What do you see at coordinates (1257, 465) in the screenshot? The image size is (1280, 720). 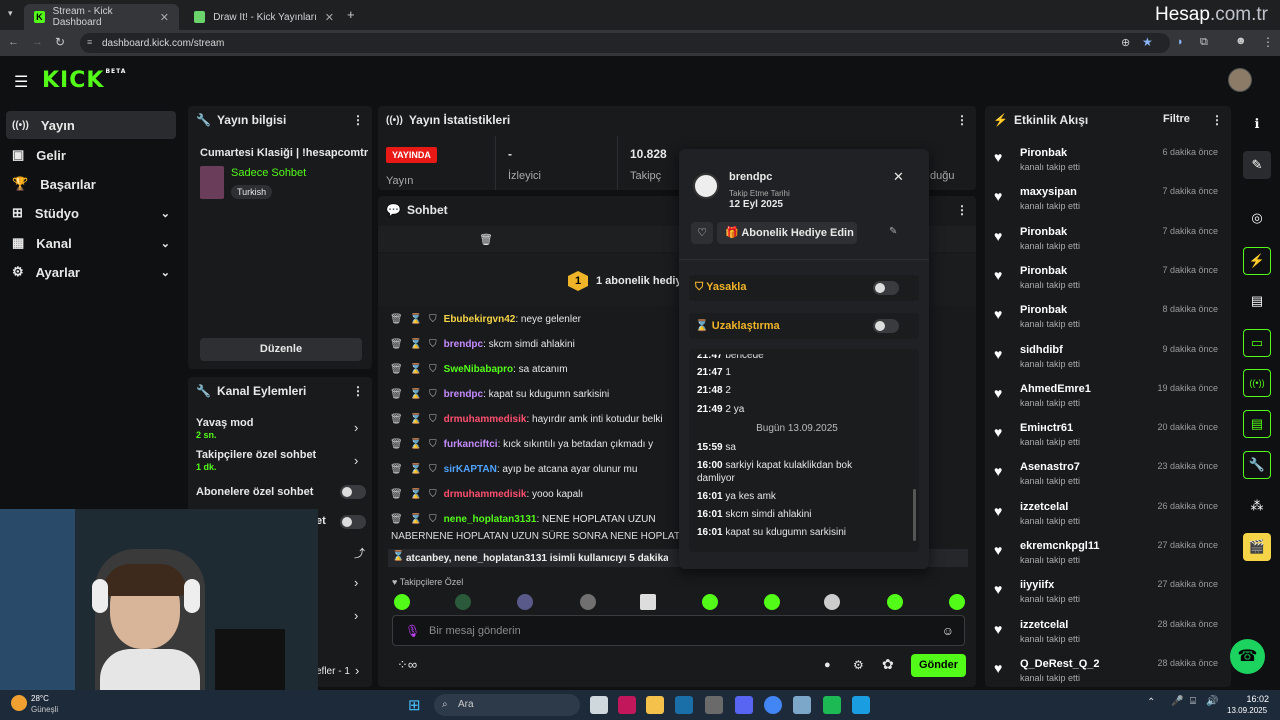 I see `wrench-icon: 🔧` at bounding box center [1257, 465].